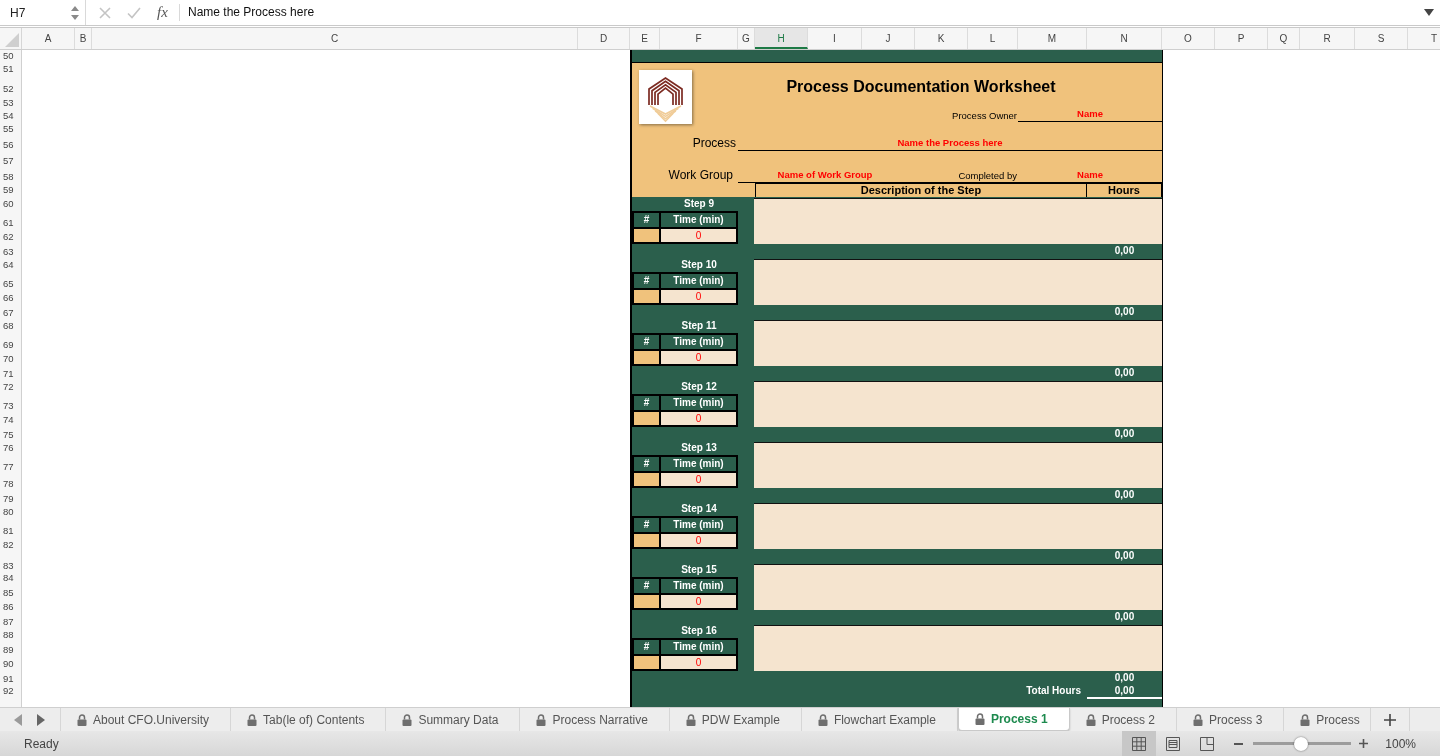 The height and width of the screenshot is (756, 1440). Describe the element at coordinates (699, 38) in the screenshot. I see `column-header: F` at that location.